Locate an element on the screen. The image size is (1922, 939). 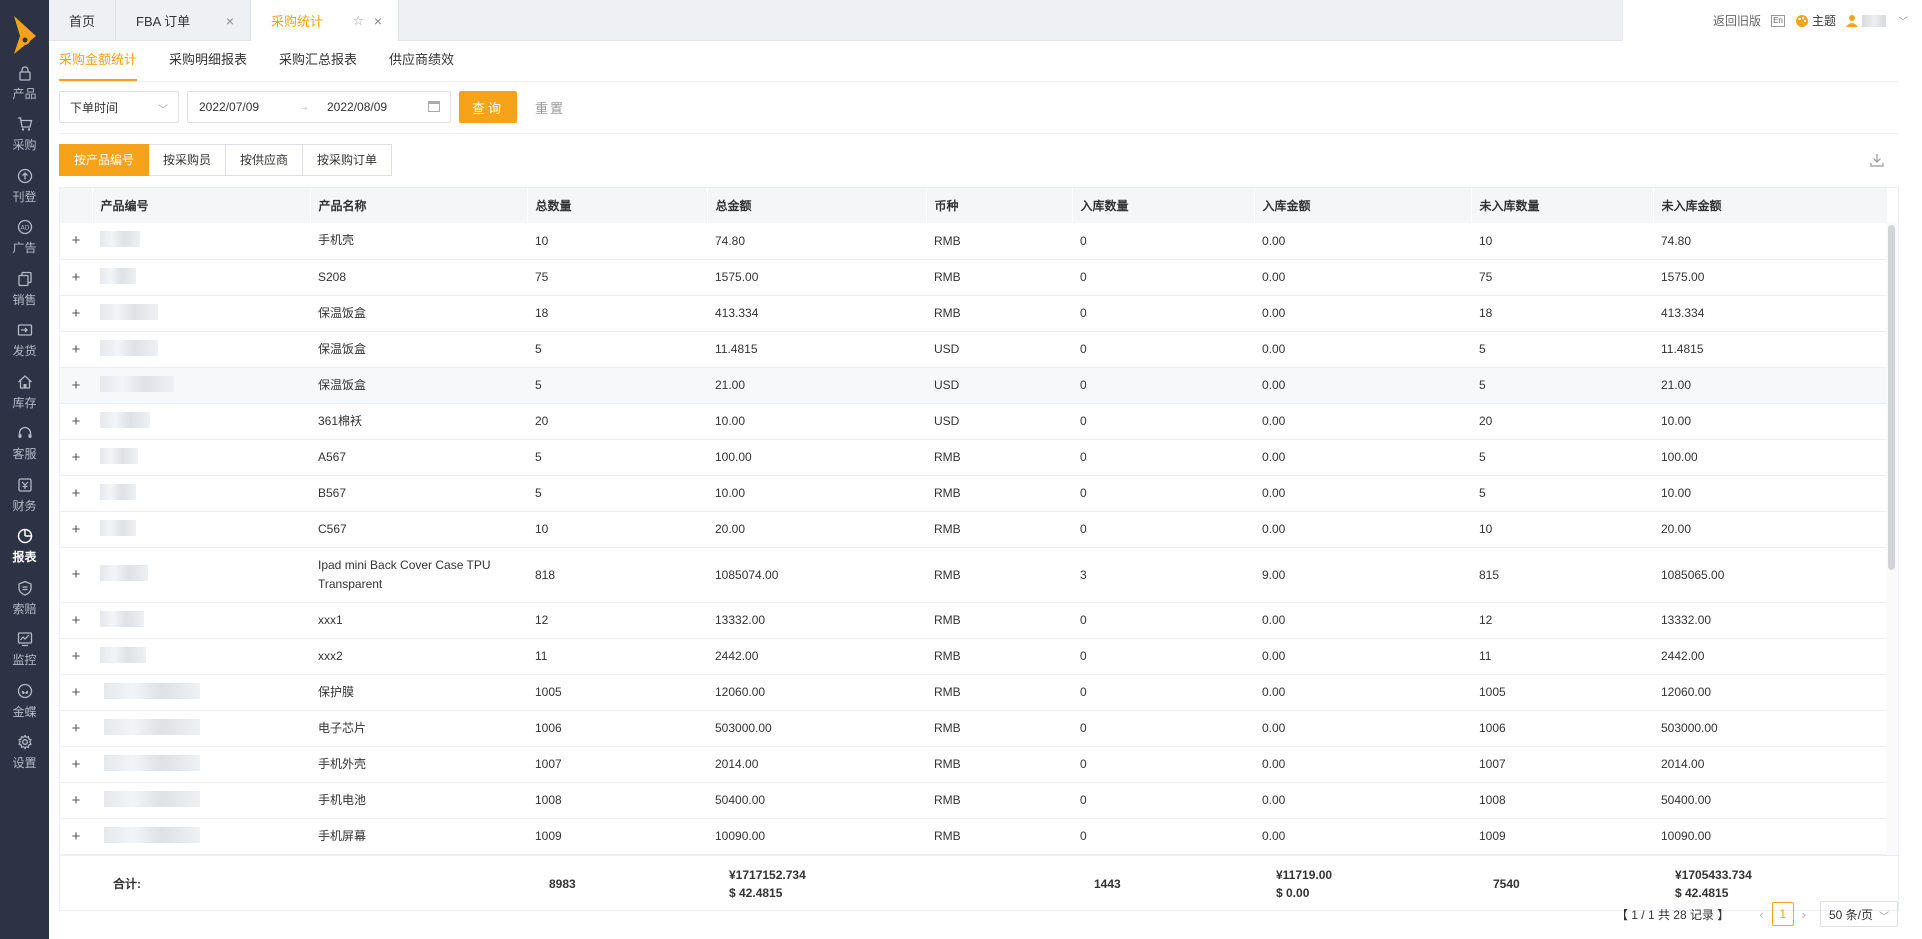
user-menu: ﹀ is located at coordinates (1877, 20).